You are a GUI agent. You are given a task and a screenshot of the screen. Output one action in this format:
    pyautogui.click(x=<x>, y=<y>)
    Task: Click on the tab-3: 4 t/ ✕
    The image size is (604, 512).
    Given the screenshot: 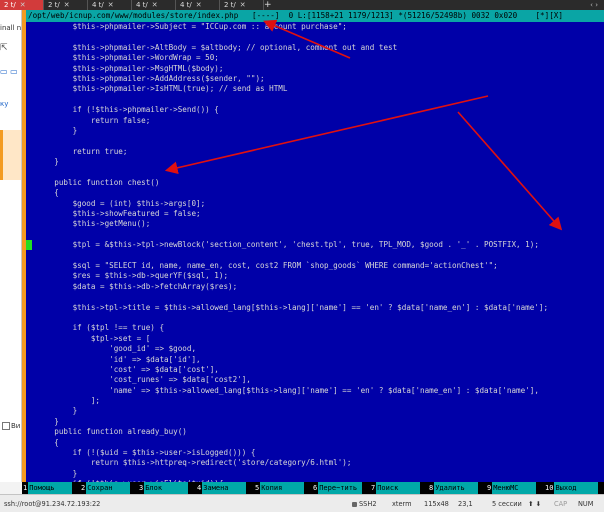 What is the action you would take?
    pyautogui.click(x=154, y=5)
    